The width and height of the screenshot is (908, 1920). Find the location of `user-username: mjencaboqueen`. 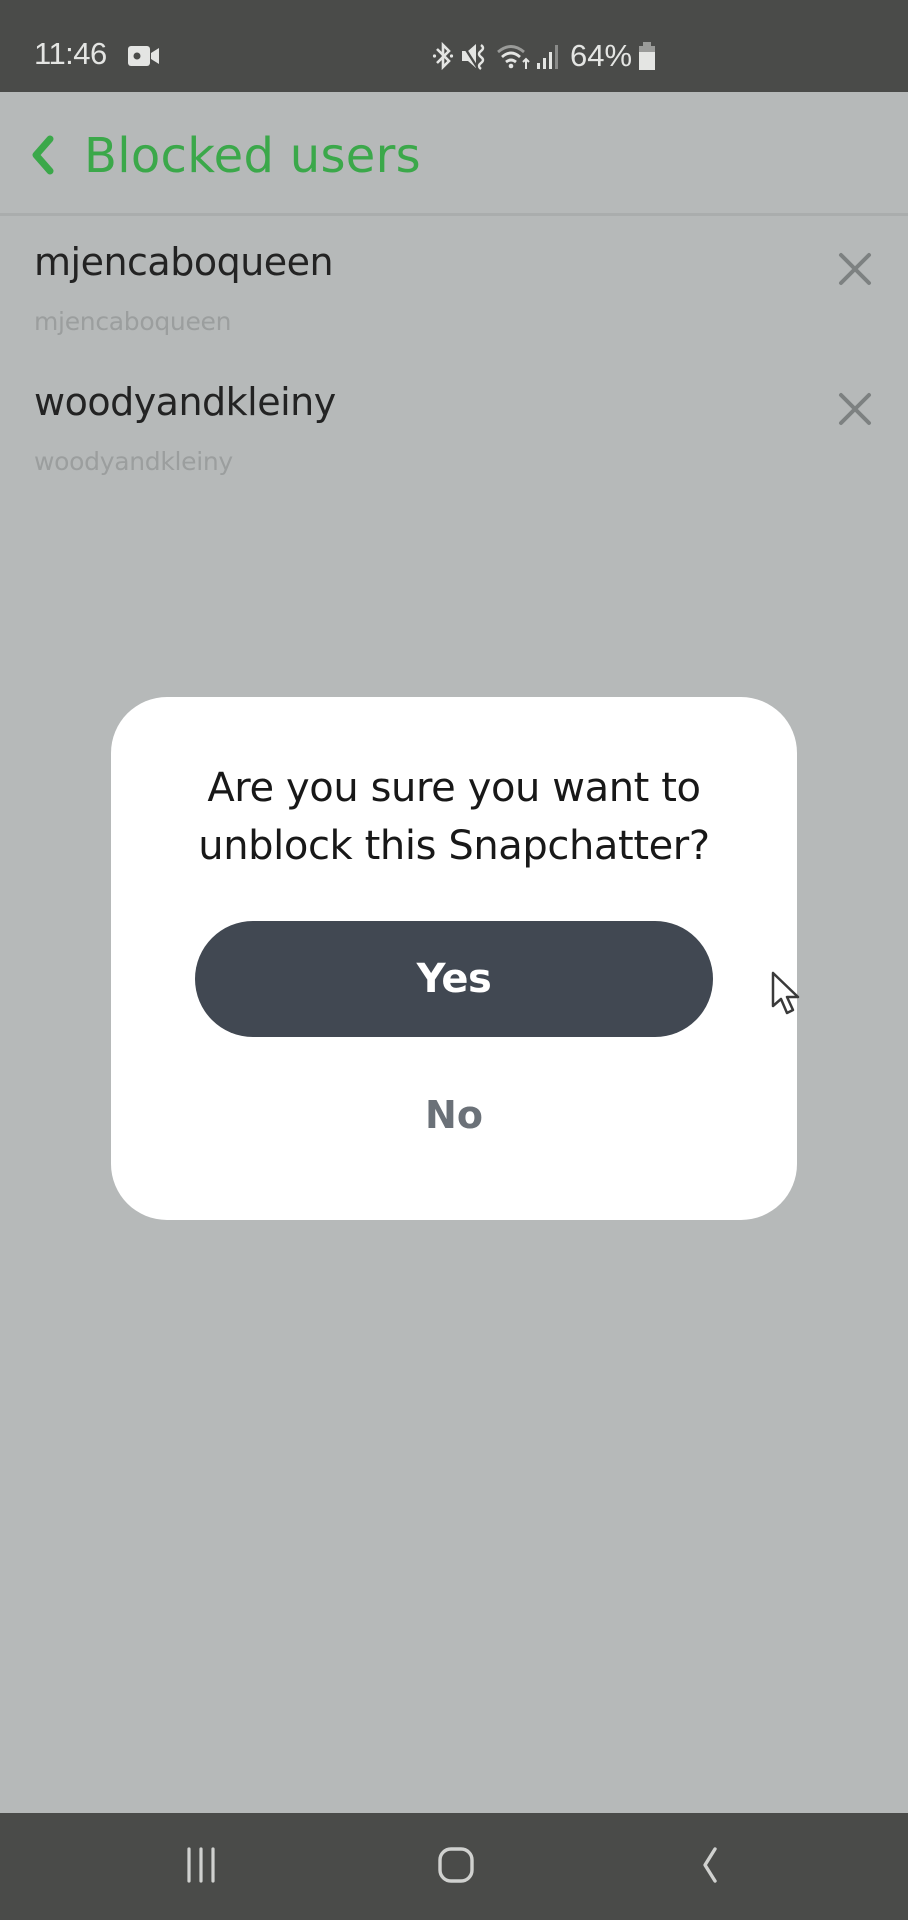

user-username: mjencaboqueen is located at coordinates (133, 321).